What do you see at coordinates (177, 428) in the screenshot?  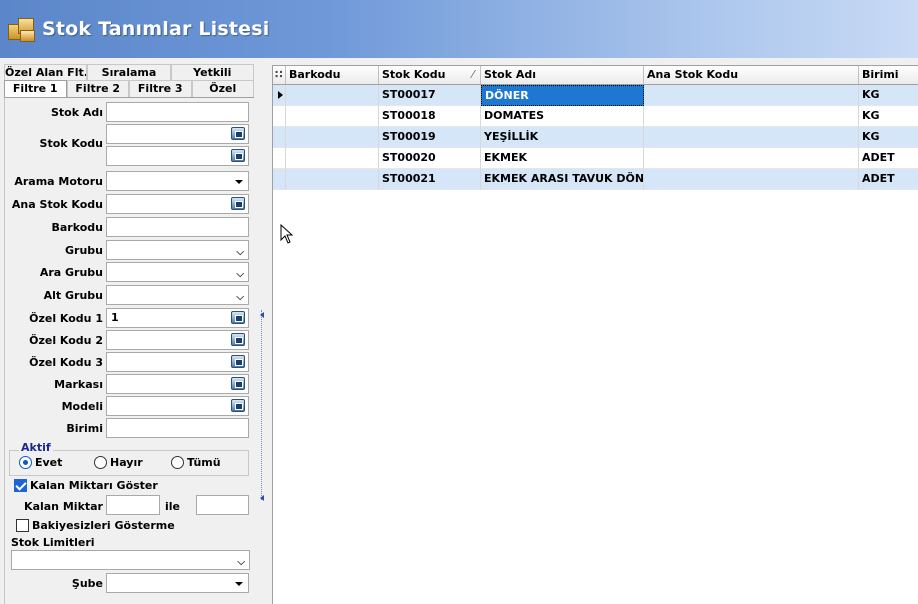 I see `birimi-input` at bounding box center [177, 428].